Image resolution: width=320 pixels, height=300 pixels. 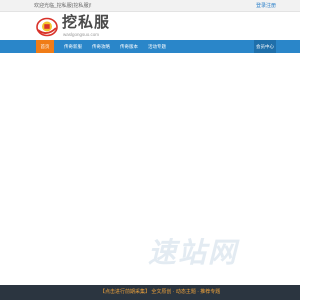 I want to click on footer-promo-link: 【点击进行前期采集】 全文原创 · 动态主题 · 推荐专题, so click(x=160, y=292).